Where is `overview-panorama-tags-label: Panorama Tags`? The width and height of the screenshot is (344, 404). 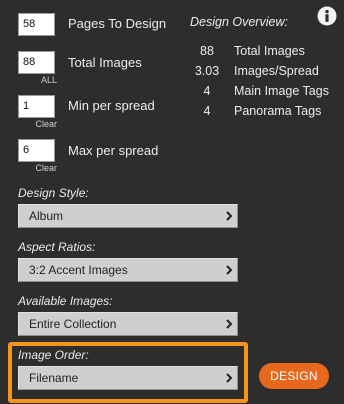 overview-panorama-tags-label: Panorama Tags is located at coordinates (278, 111).